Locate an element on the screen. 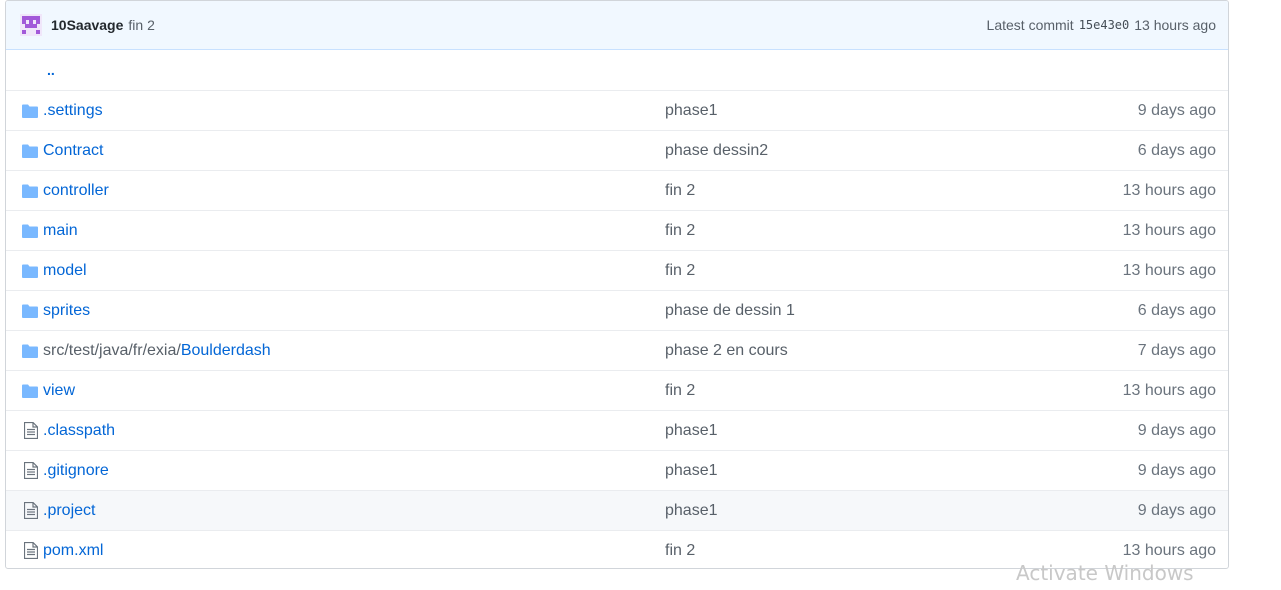 The height and width of the screenshot is (590, 1281). file-row: controller fin 2 13 hours ago is located at coordinates (617, 190).